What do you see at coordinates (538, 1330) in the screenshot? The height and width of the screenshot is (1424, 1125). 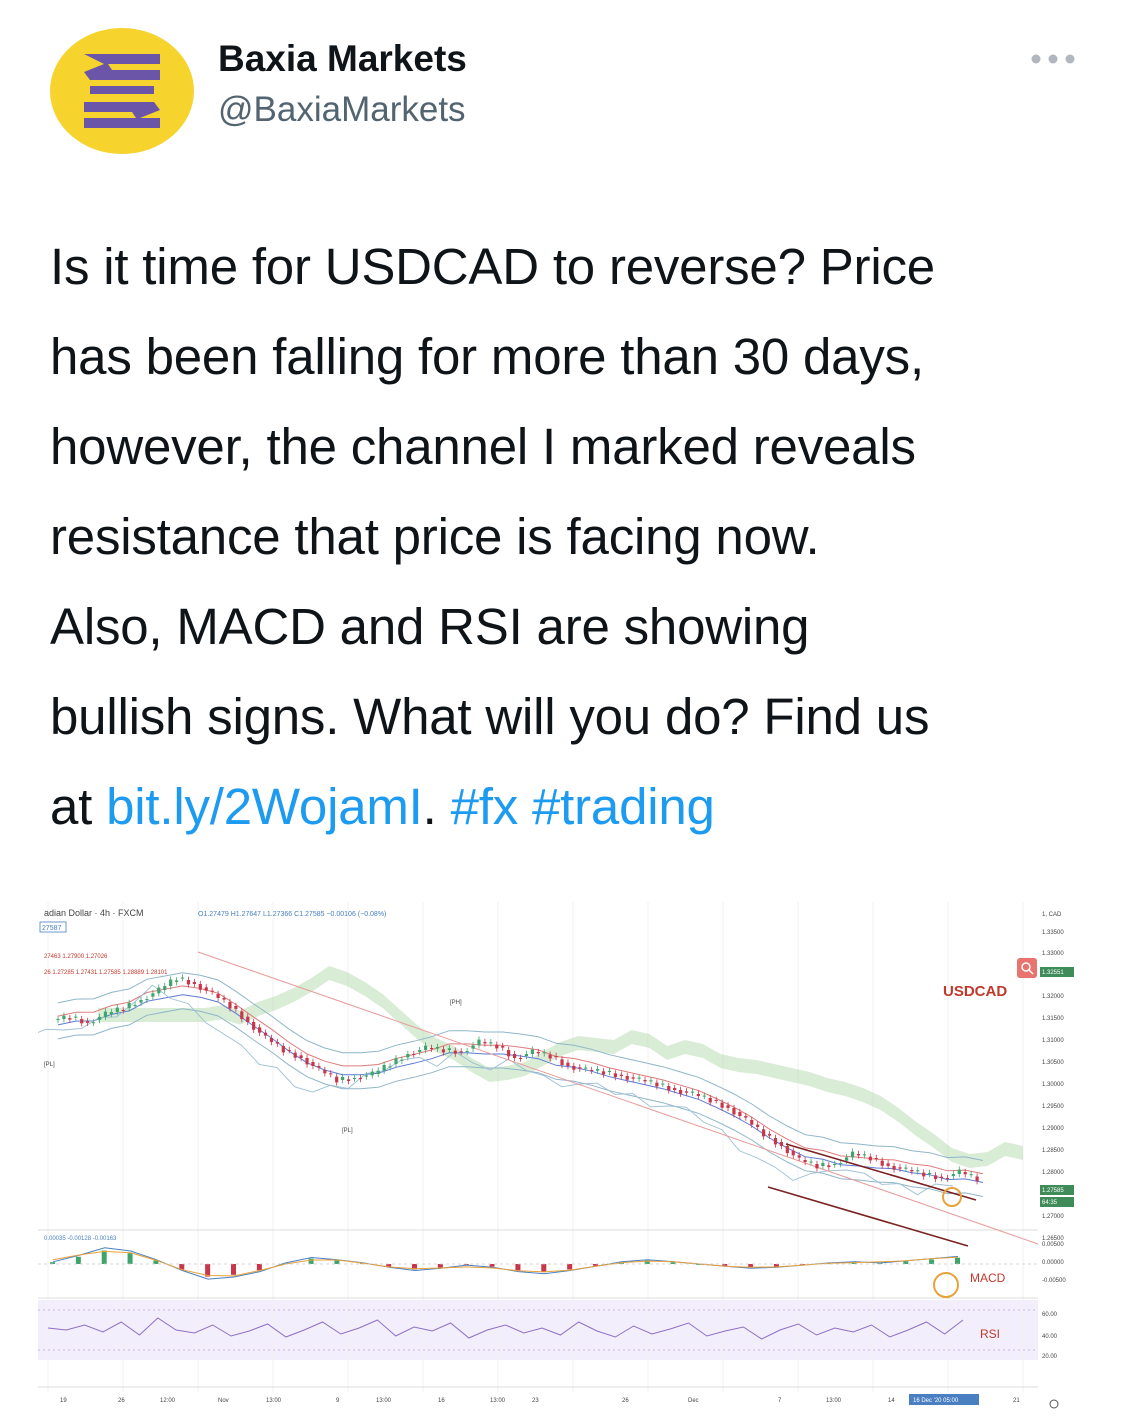 I see `rsi-panel-bg` at bounding box center [538, 1330].